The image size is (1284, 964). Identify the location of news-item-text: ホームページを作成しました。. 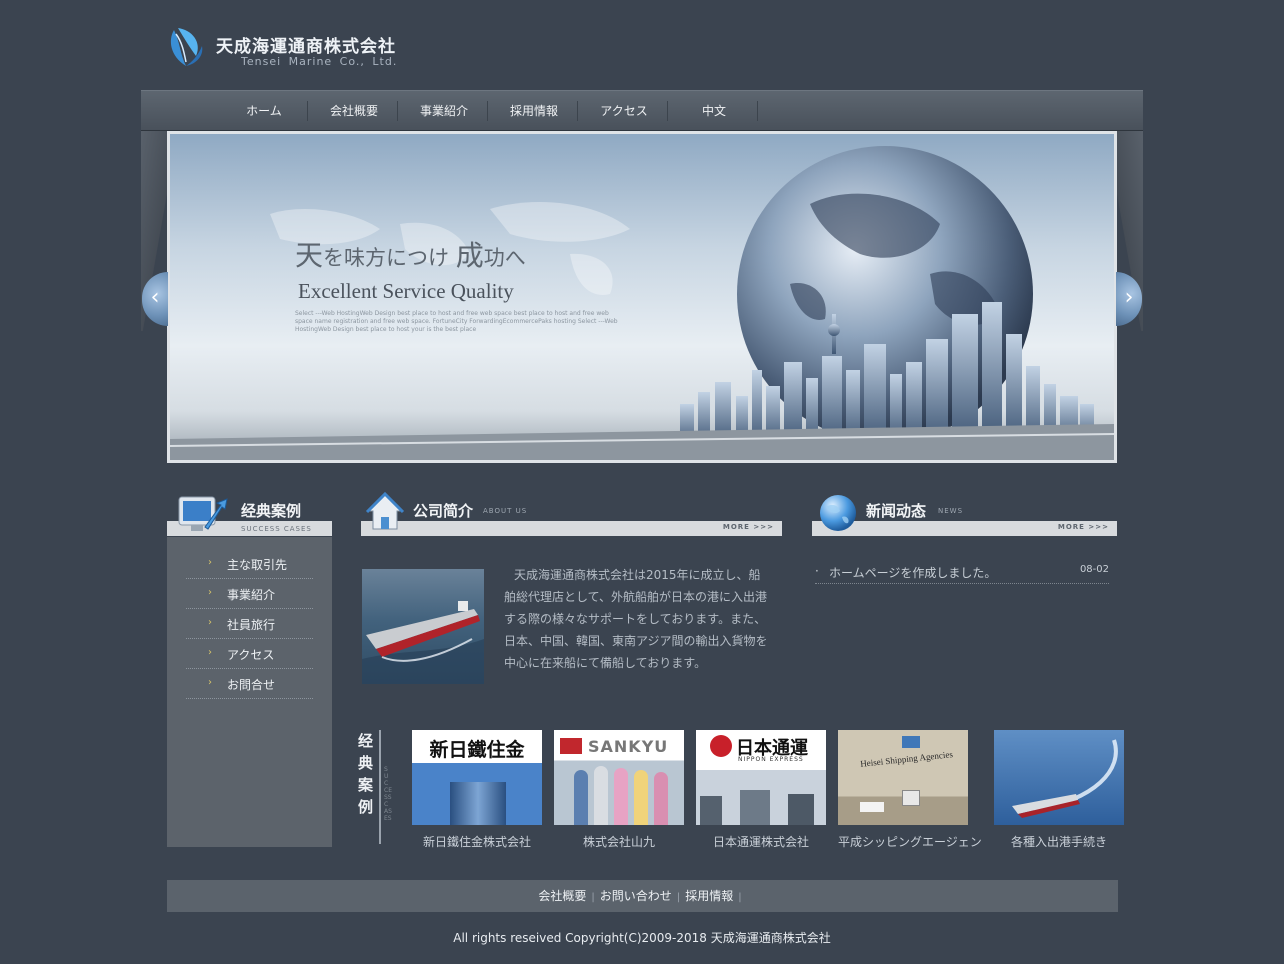
(913, 573).